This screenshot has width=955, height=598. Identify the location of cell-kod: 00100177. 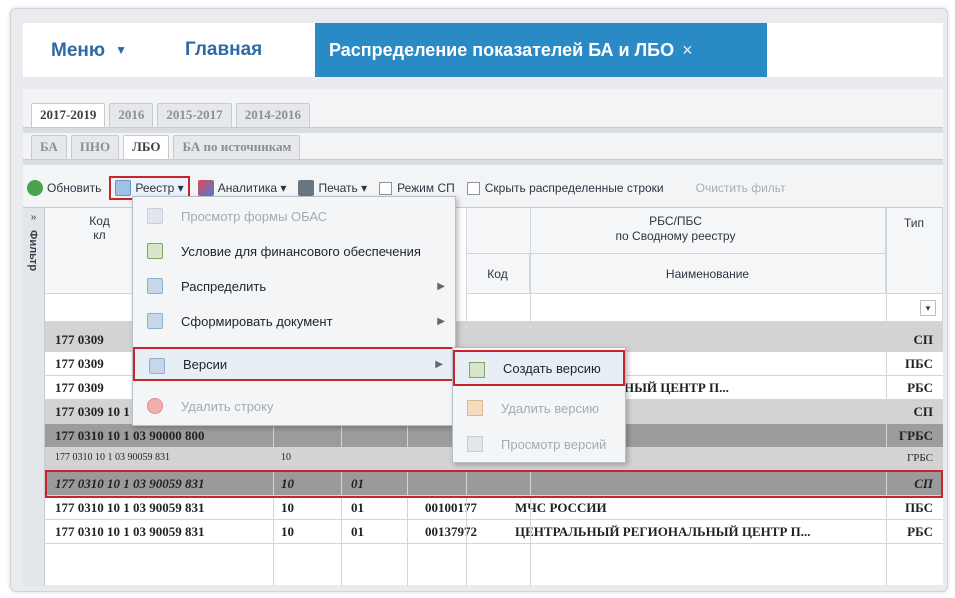
(451, 507).